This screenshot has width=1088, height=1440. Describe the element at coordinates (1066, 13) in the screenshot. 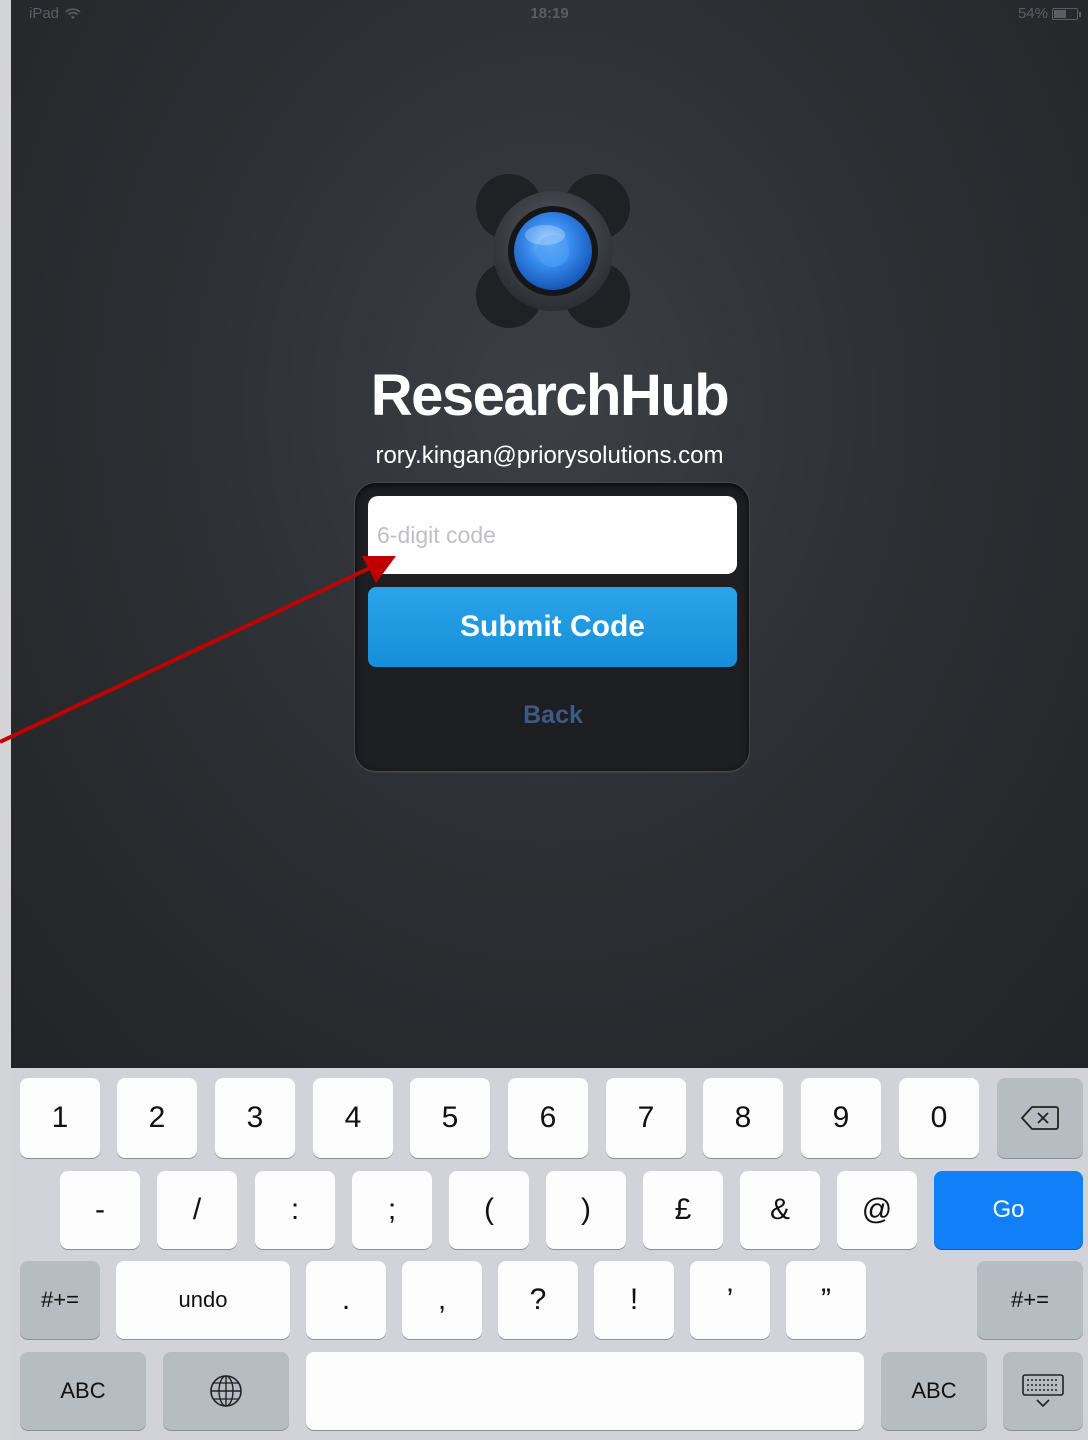

I see `battery-icon` at that location.